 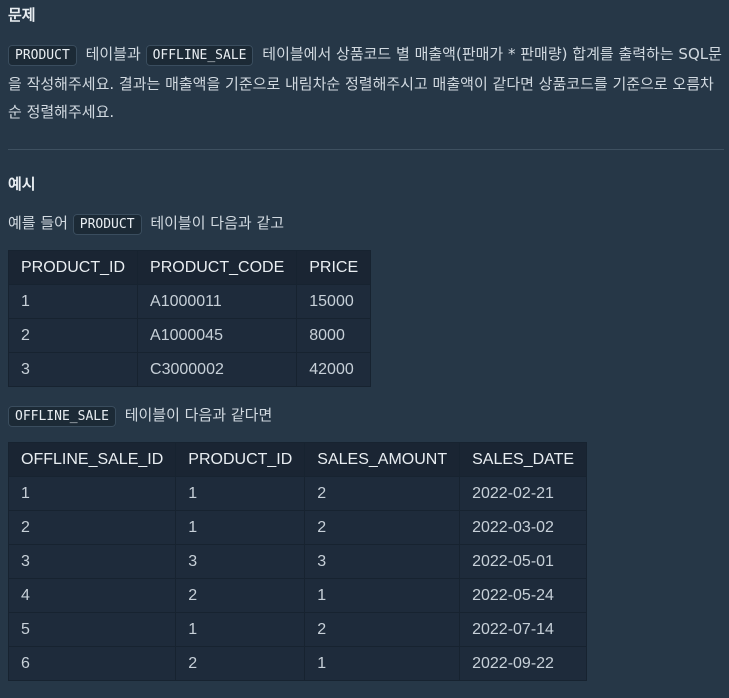 What do you see at coordinates (92, 629) in the screenshot?
I see `table-cell: 5` at bounding box center [92, 629].